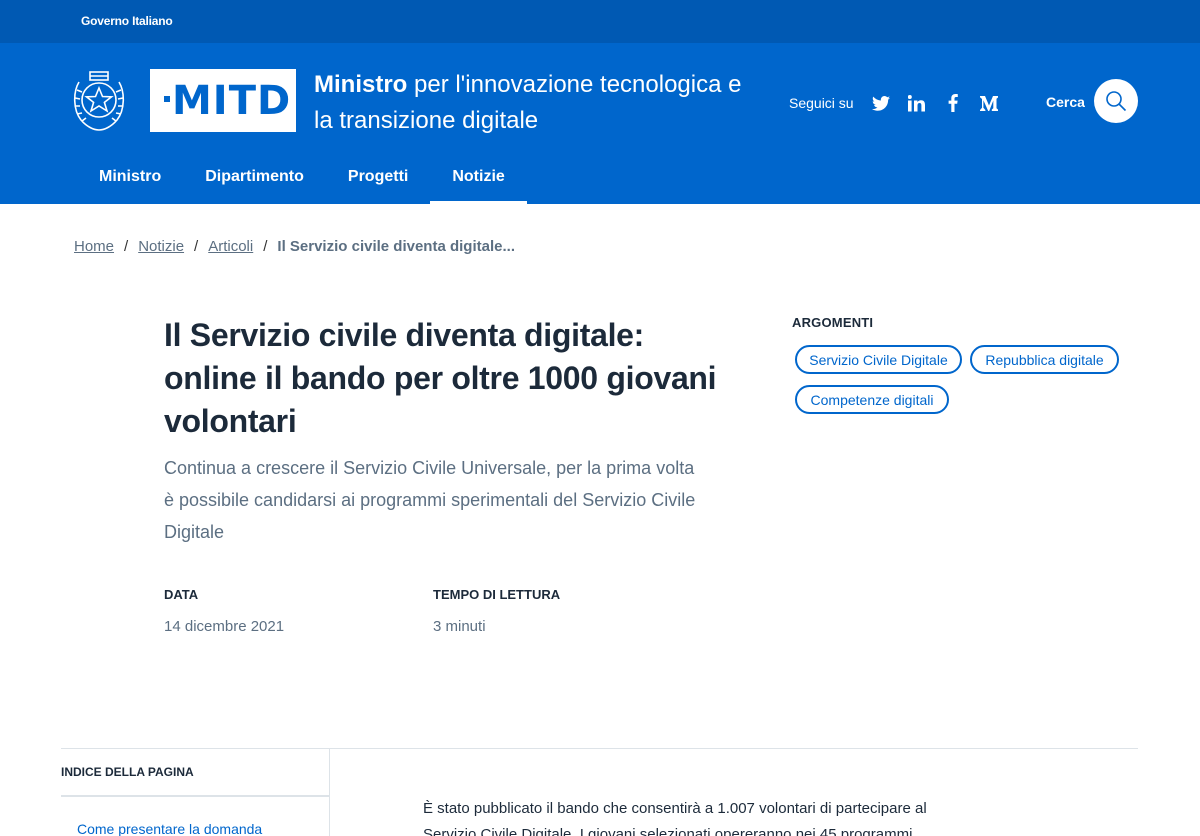 The width and height of the screenshot is (1200, 836). Describe the element at coordinates (898, 103) in the screenshot. I see `social-links: Seguici su` at that location.